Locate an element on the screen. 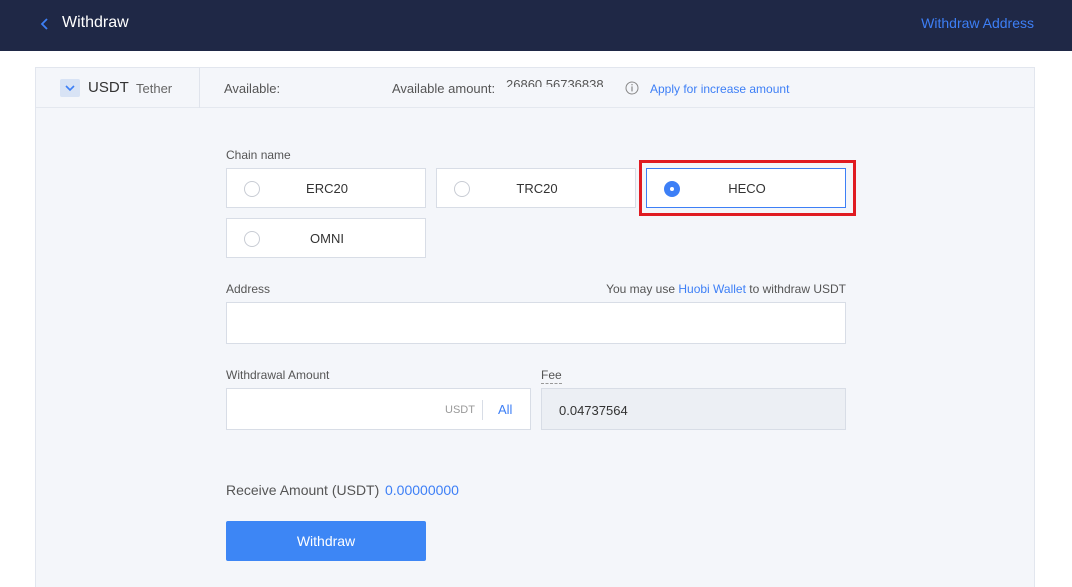 The image size is (1072, 587). withdraw-address-link: Withdraw Address is located at coordinates (977, 23).